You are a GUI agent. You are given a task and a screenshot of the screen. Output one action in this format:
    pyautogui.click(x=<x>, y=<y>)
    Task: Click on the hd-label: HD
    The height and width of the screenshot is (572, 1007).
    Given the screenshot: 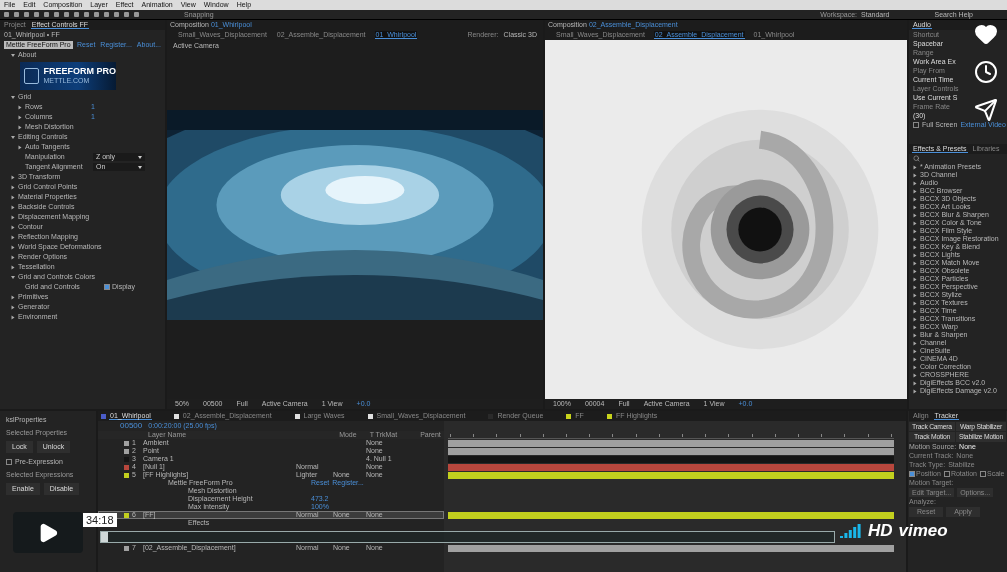 What is the action you would take?
    pyautogui.click(x=880, y=531)
    